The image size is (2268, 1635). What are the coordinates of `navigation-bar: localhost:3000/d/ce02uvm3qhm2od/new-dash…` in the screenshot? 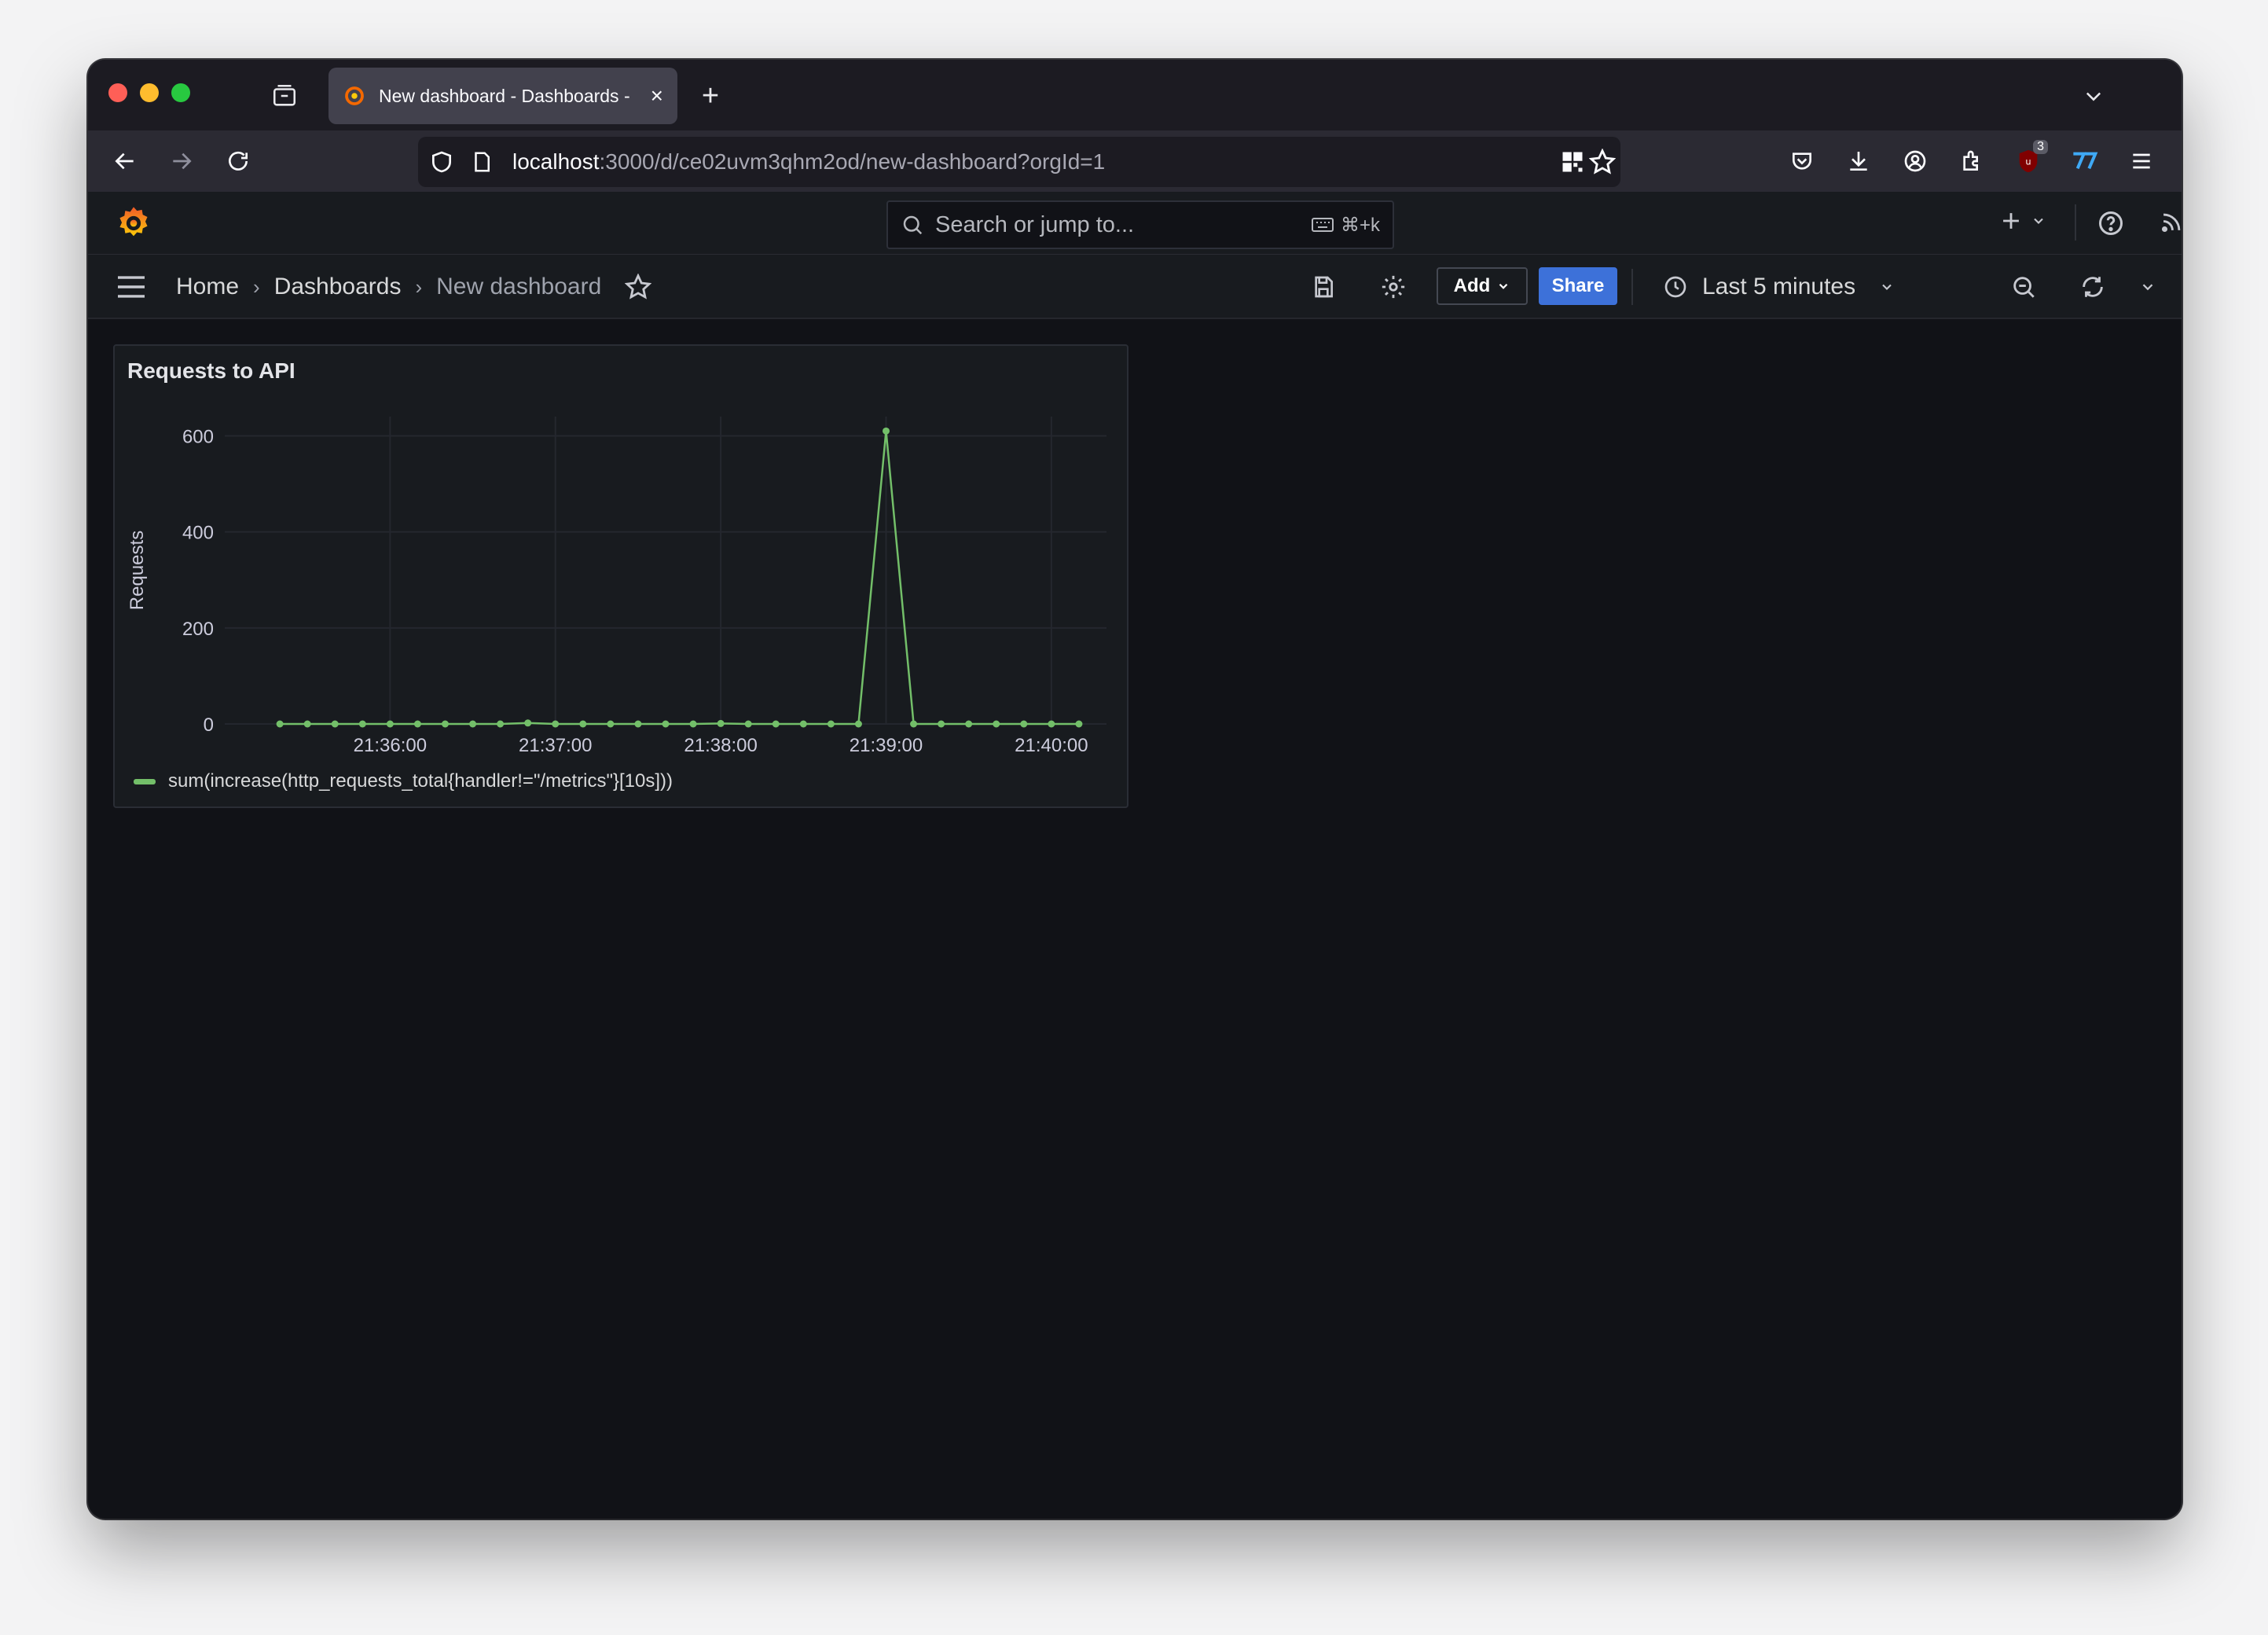 It's located at (1135, 161).